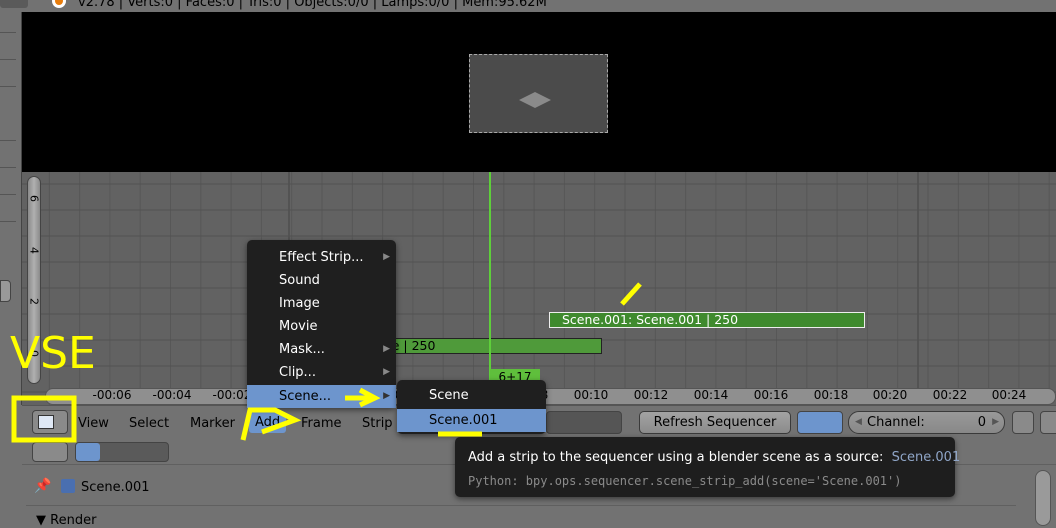  What do you see at coordinates (34, 301) in the screenshot?
I see `channel-label: 2` at bounding box center [34, 301].